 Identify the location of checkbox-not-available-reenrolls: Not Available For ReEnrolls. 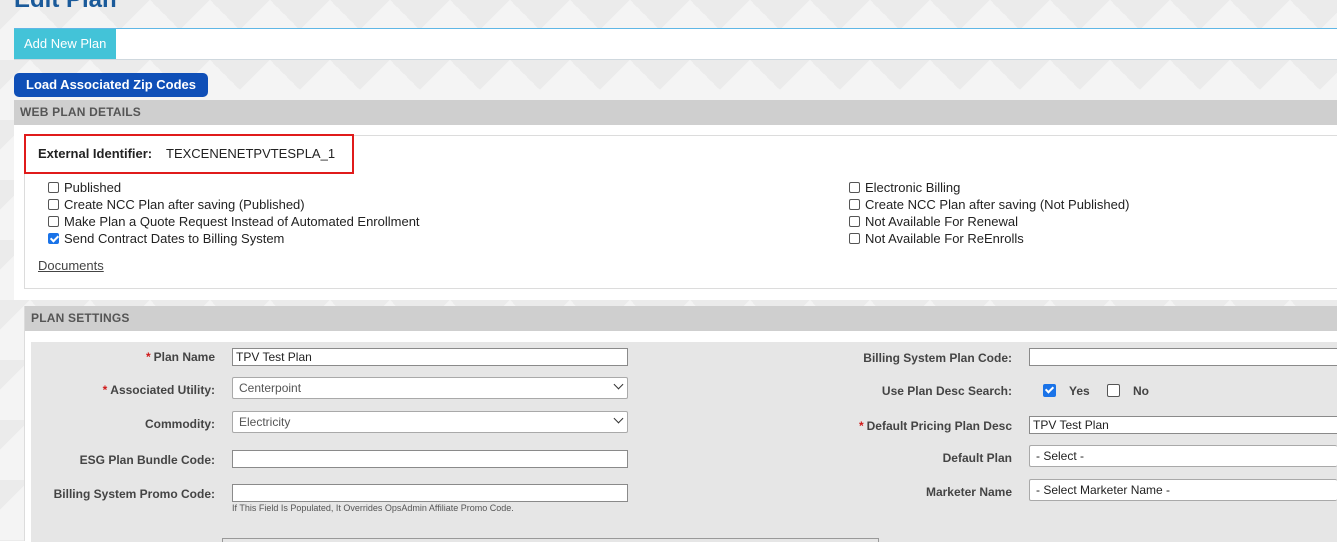
(936, 238).